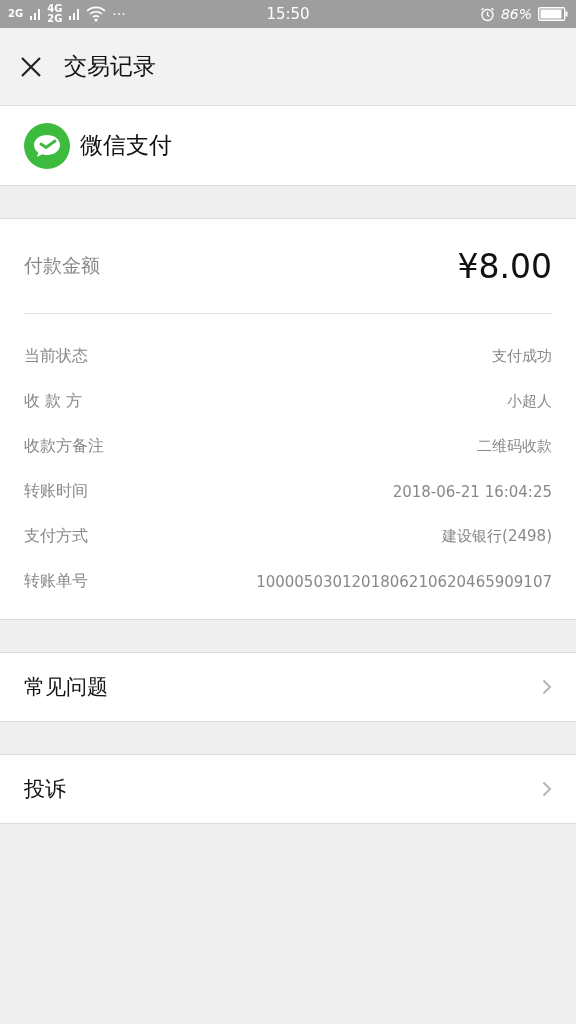 This screenshot has width=576, height=1024. I want to click on status-time: 15:50, so click(288, 14).